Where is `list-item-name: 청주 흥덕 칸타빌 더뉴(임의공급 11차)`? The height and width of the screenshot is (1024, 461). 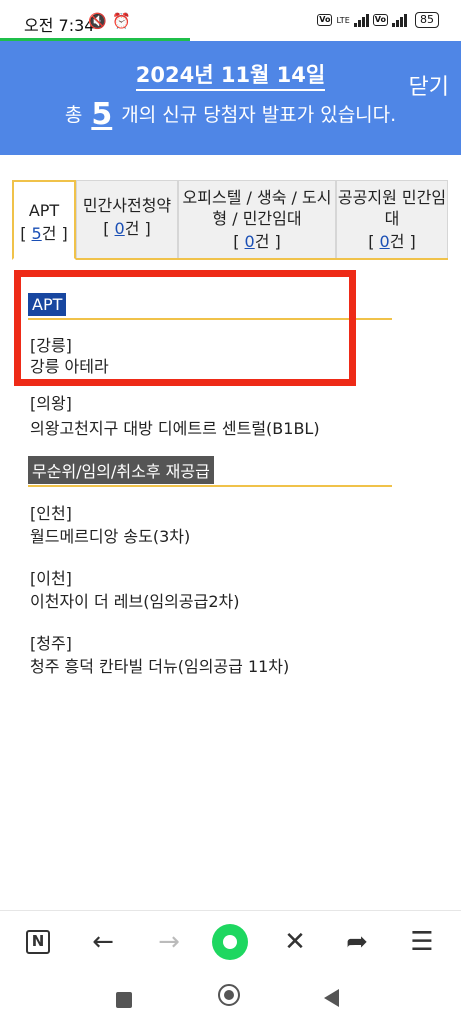 list-item-name: 청주 흥덕 칸타빌 더뉴(임의공급 11차) is located at coordinates (159, 665).